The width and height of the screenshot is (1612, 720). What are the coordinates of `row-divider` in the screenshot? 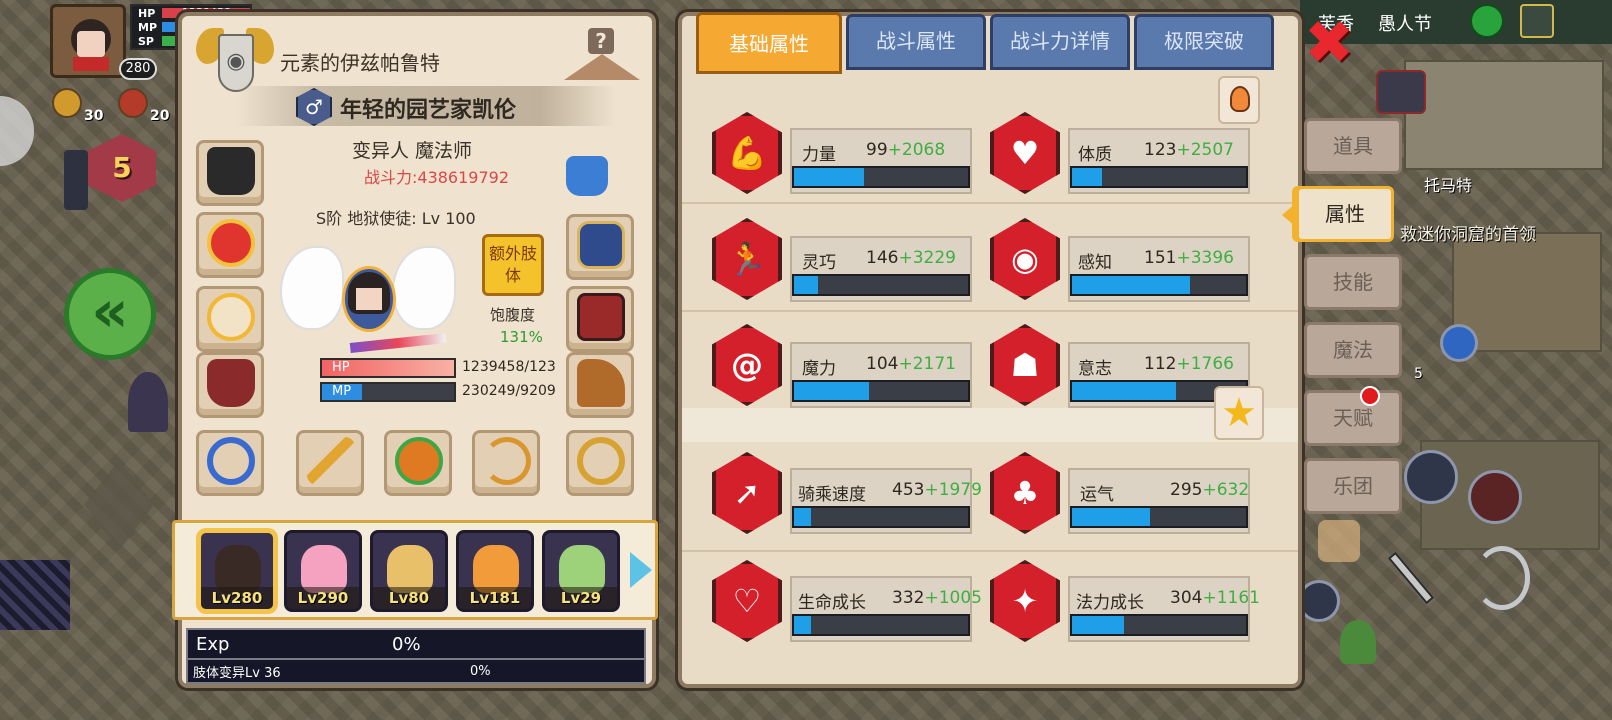 It's located at (990, 203).